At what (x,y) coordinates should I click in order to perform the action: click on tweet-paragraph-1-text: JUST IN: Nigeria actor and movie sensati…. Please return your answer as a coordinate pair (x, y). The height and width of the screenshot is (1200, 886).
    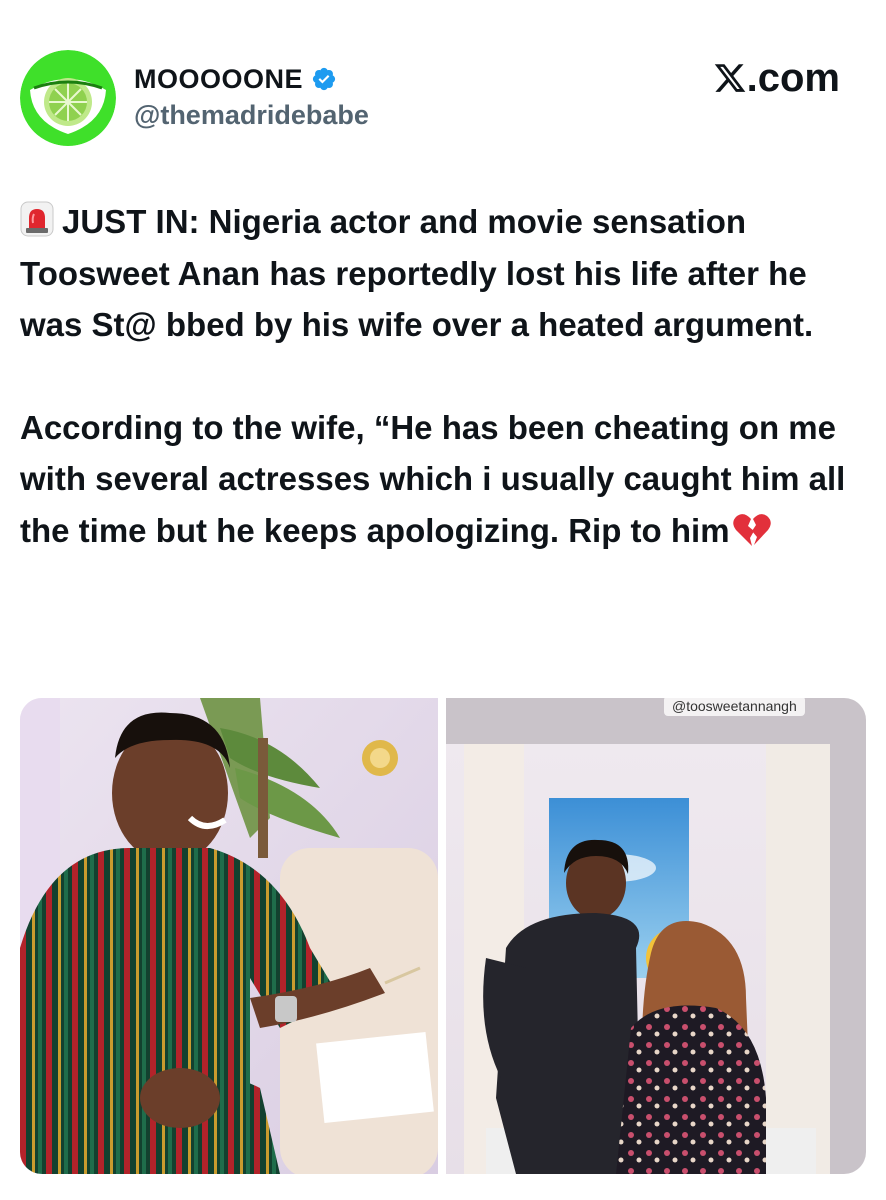
    Looking at the image, I should click on (417, 273).